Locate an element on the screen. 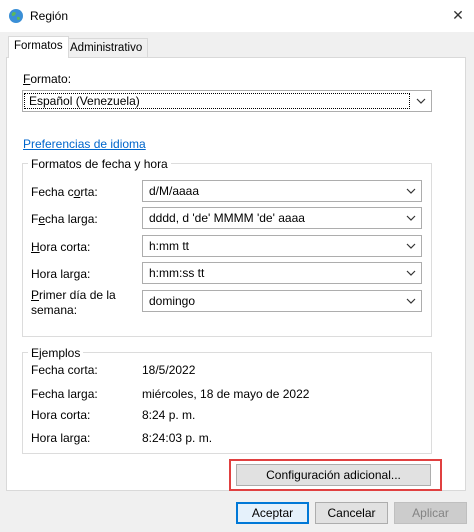 Image resolution: width=474 pixels, height=532 pixels. example-long-time-value: 8:24:03 p. m. is located at coordinates (177, 438).